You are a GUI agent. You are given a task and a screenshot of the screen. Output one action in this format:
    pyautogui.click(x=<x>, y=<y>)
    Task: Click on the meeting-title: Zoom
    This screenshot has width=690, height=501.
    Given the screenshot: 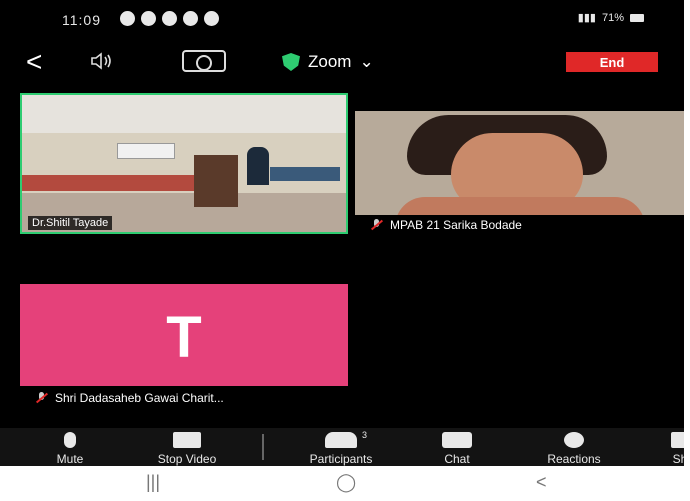 What is the action you would take?
    pyautogui.click(x=330, y=61)
    